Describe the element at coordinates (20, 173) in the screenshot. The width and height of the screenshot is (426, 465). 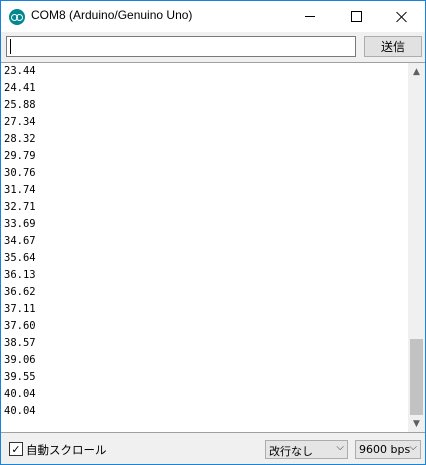
I see `output-line: 30.76` at that location.